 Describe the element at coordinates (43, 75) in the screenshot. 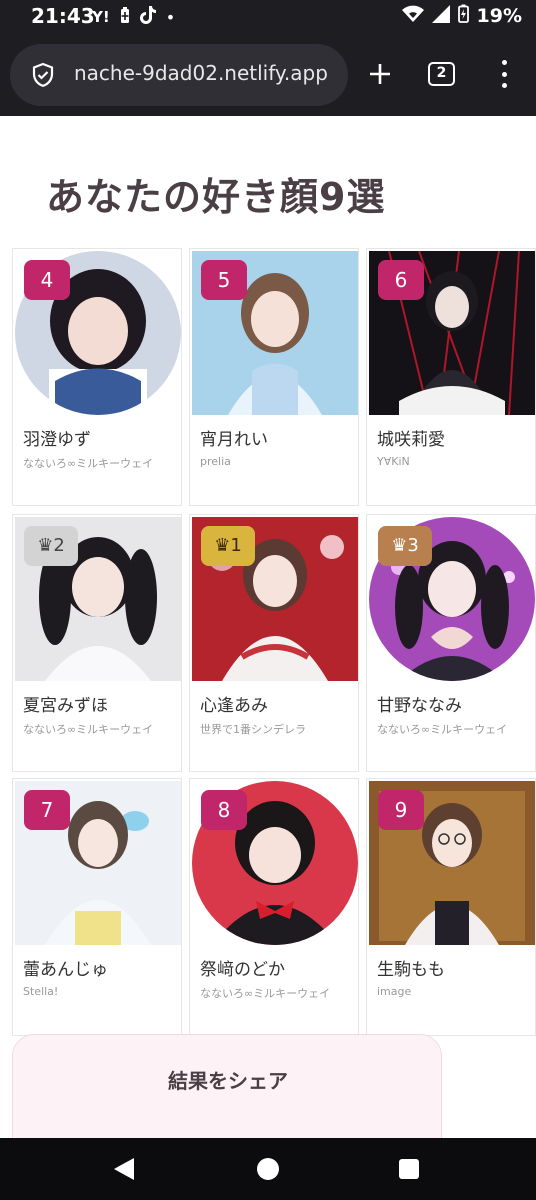

I see `site-security-icon` at that location.